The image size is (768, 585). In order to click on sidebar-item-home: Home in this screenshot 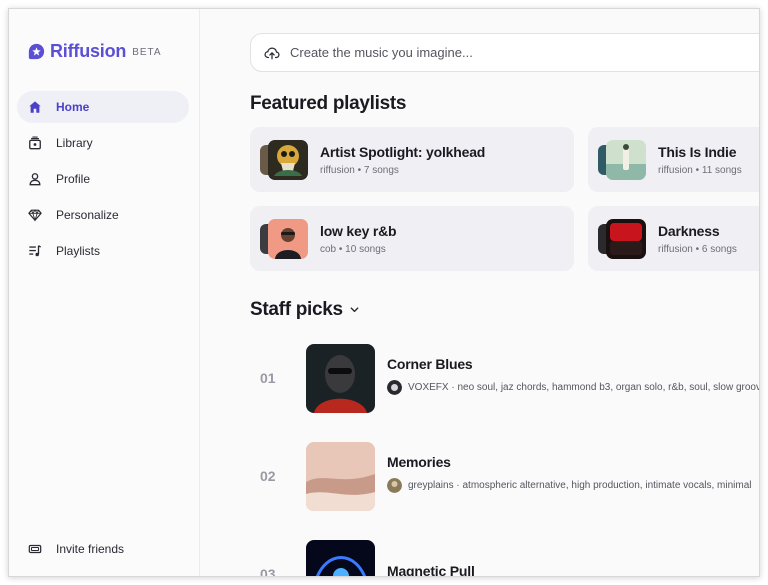, I will do `click(103, 107)`.